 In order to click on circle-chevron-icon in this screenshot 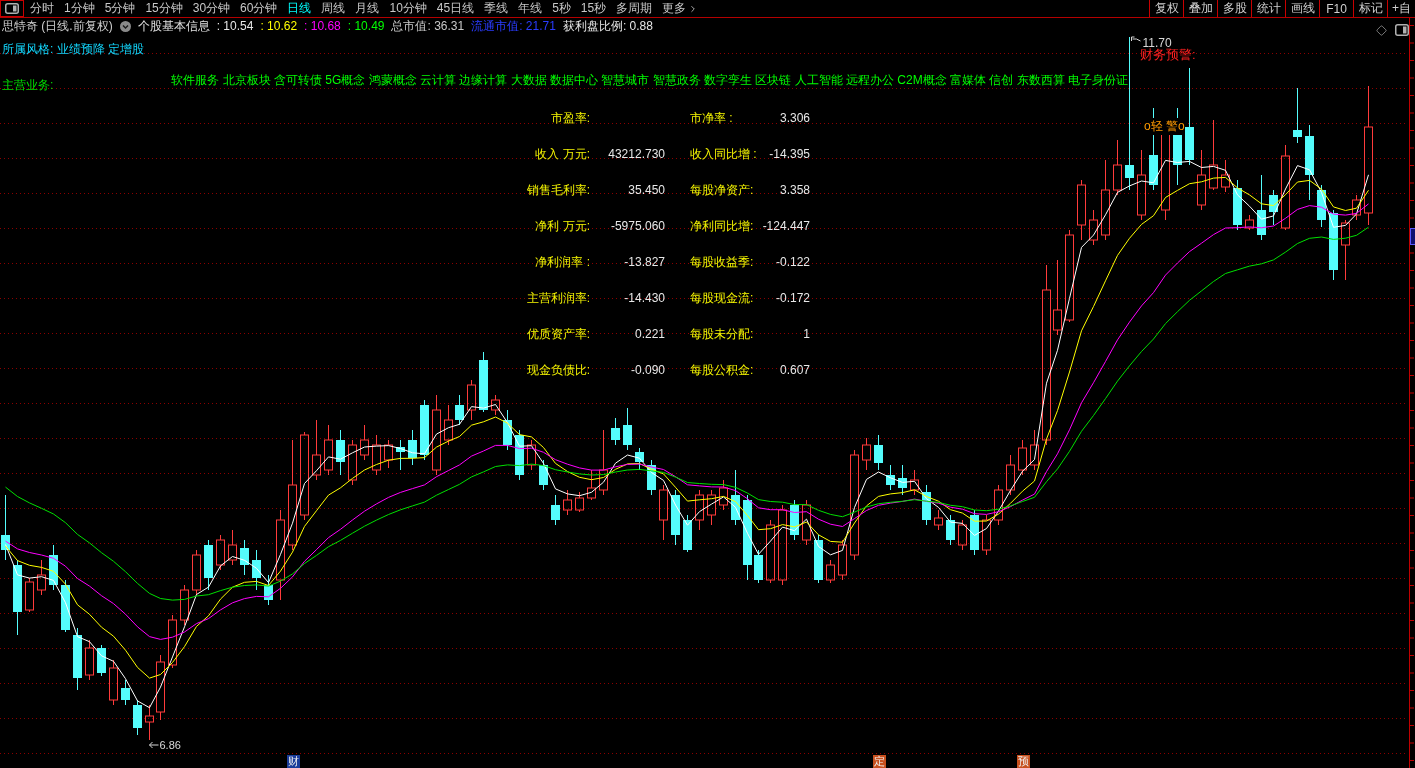, I will do `click(125, 26)`.